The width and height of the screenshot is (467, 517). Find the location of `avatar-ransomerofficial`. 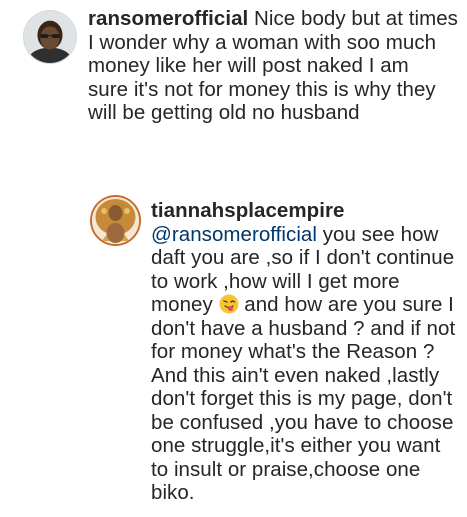

avatar-ransomerofficial is located at coordinates (50, 37).